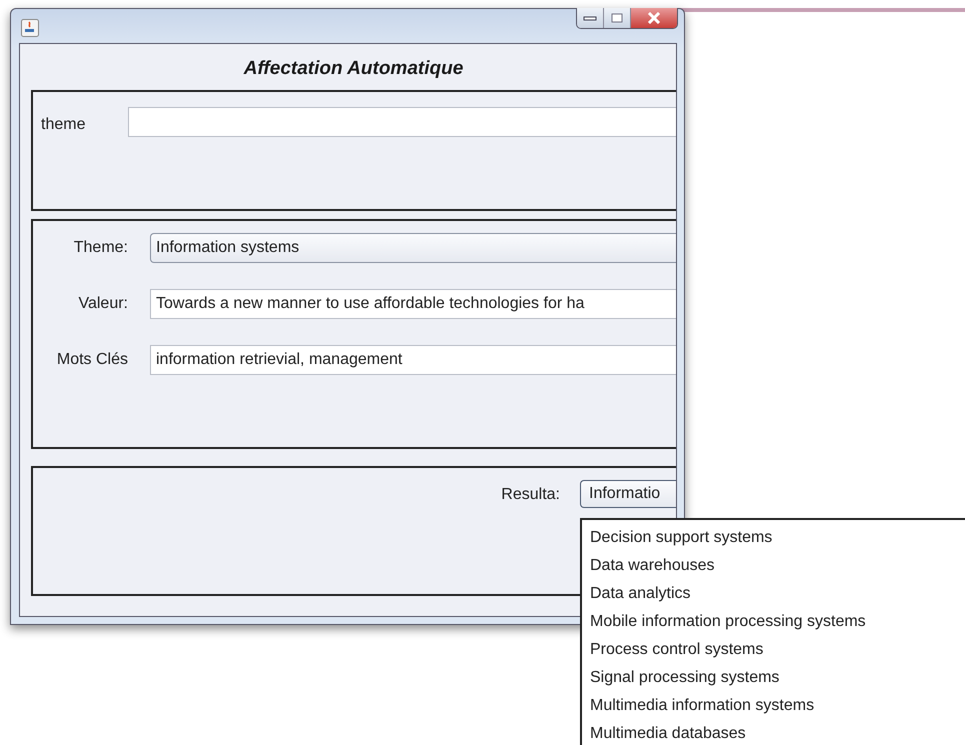 The width and height of the screenshot is (965, 745). I want to click on minimize-icon, so click(590, 18).